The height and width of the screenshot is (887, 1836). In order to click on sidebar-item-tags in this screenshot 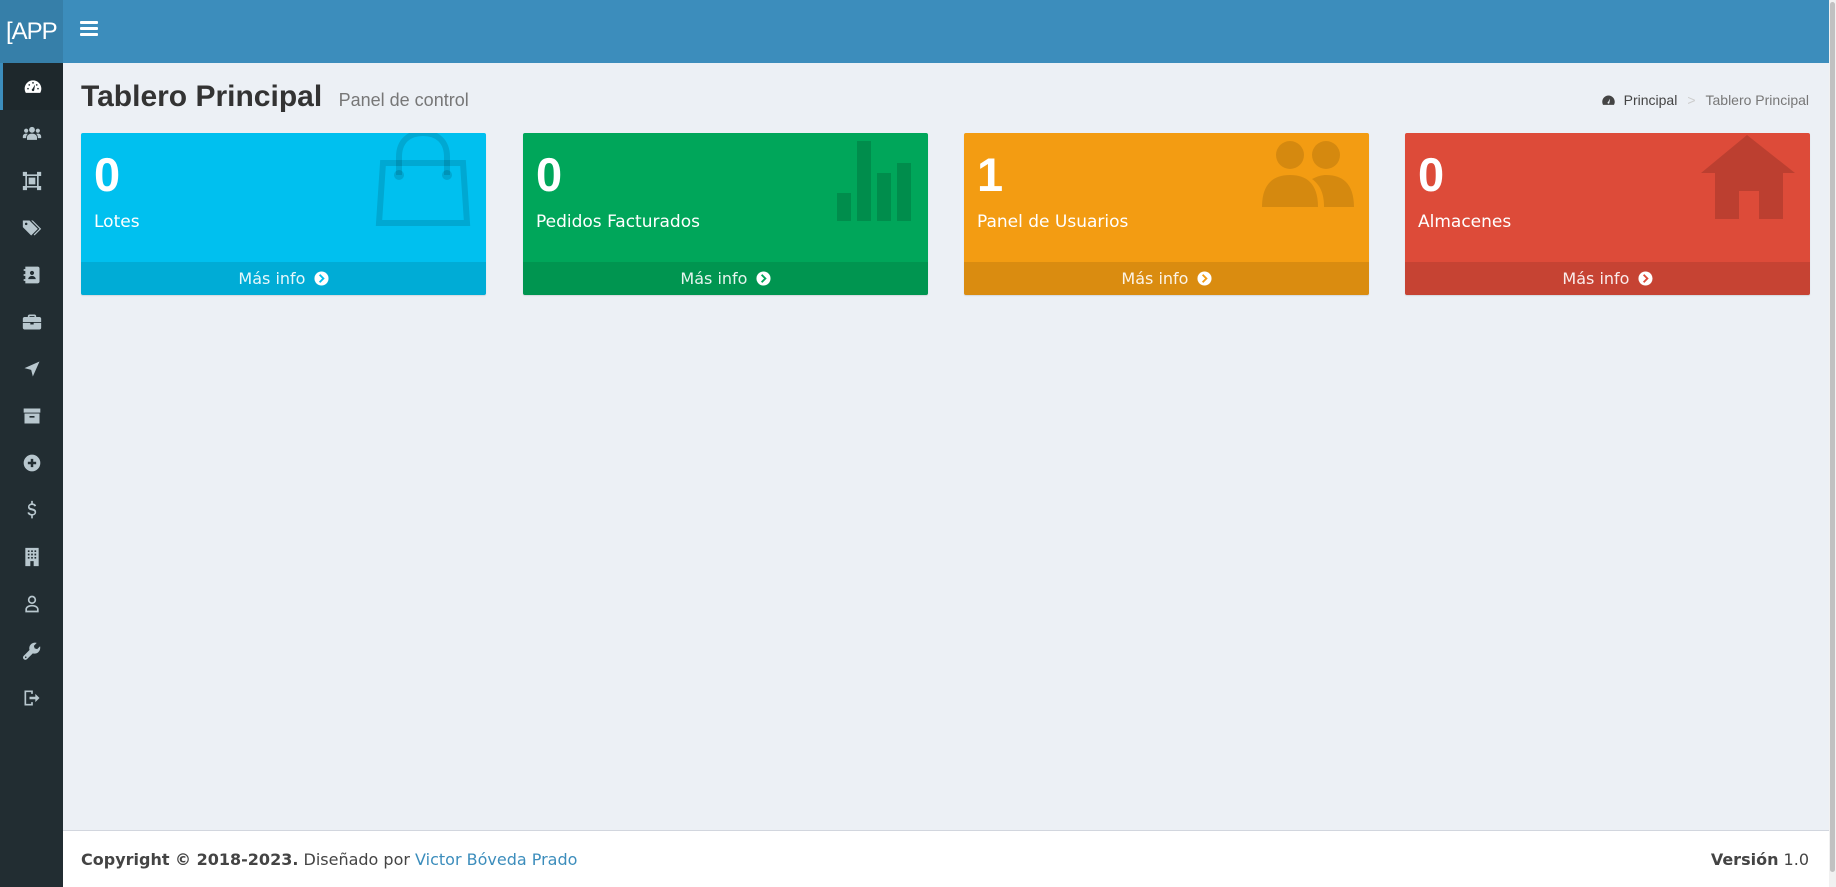, I will do `click(31, 227)`.